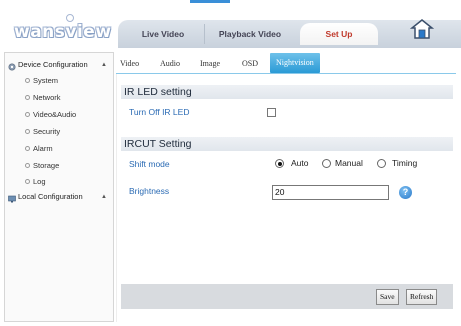 The height and width of the screenshot is (326, 461). I want to click on action-bar: Save Refresh, so click(287, 296).